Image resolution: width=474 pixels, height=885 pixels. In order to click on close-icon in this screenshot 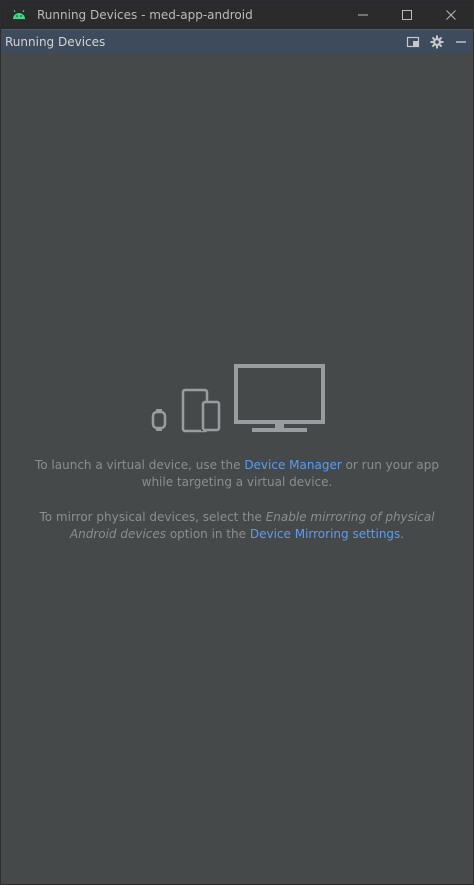, I will do `click(451, 15)`.